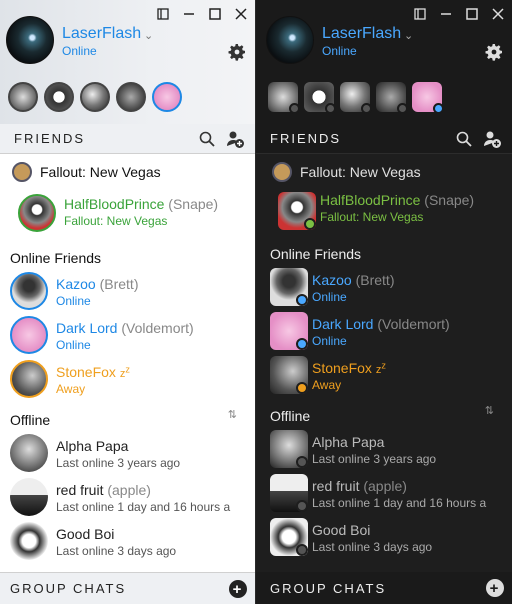 The width and height of the screenshot is (512, 604). Describe the element at coordinates (302, 388) in the screenshot. I see `away-moon-icon` at that location.